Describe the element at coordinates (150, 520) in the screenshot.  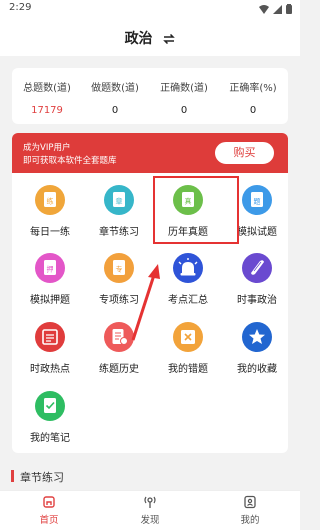
I see `tab-label: 发现` at that location.